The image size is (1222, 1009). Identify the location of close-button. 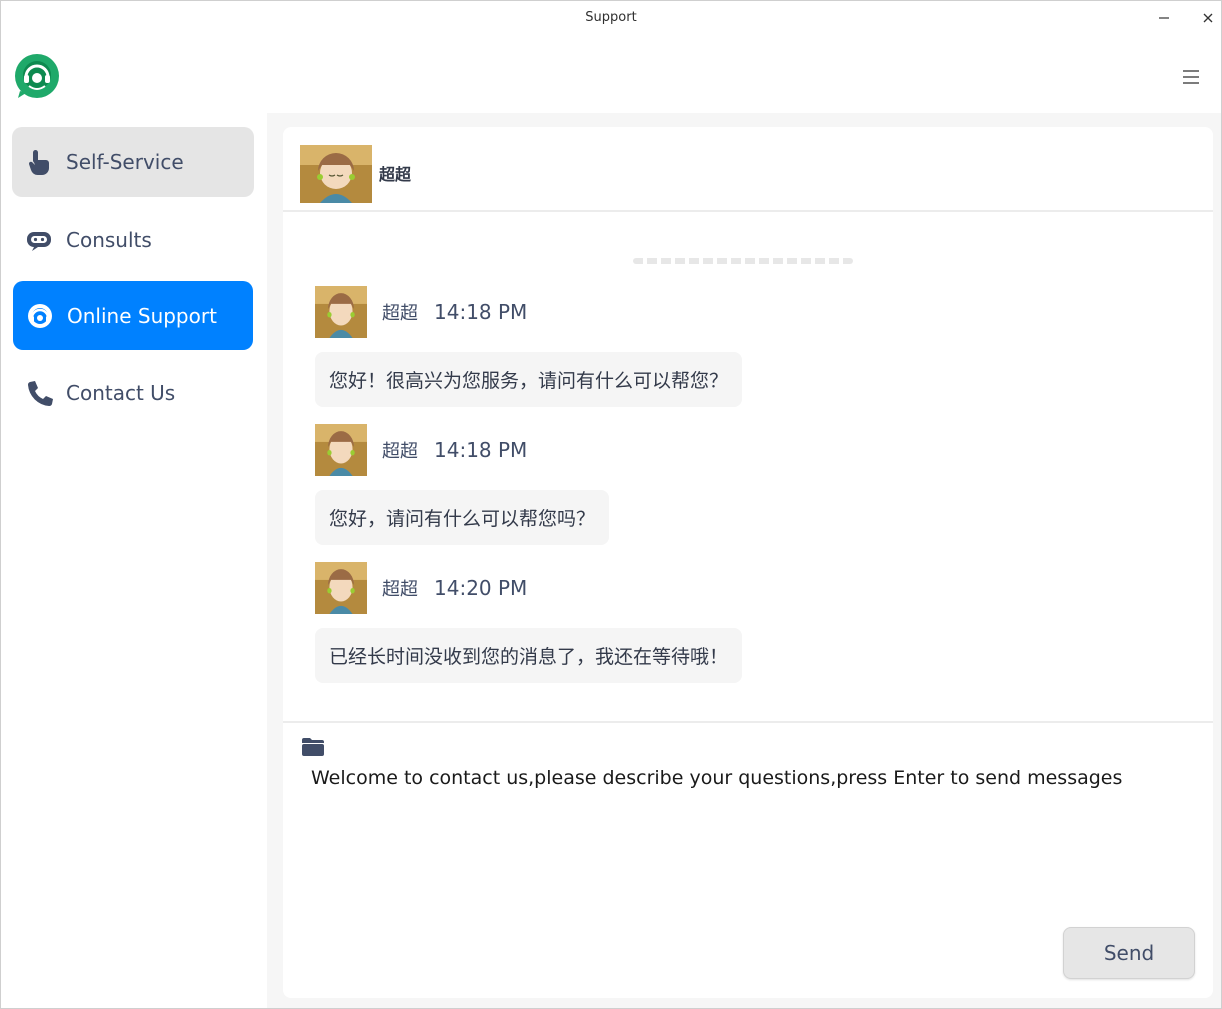
(1208, 18).